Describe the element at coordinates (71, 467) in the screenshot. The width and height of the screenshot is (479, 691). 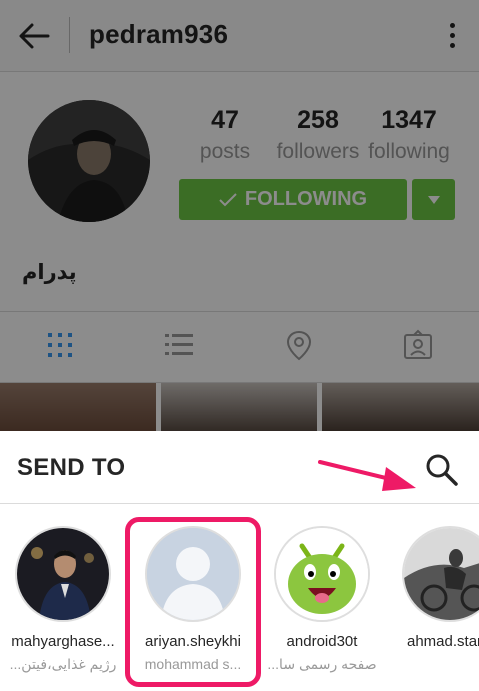
I see `send-to-title: SEND TO` at that location.